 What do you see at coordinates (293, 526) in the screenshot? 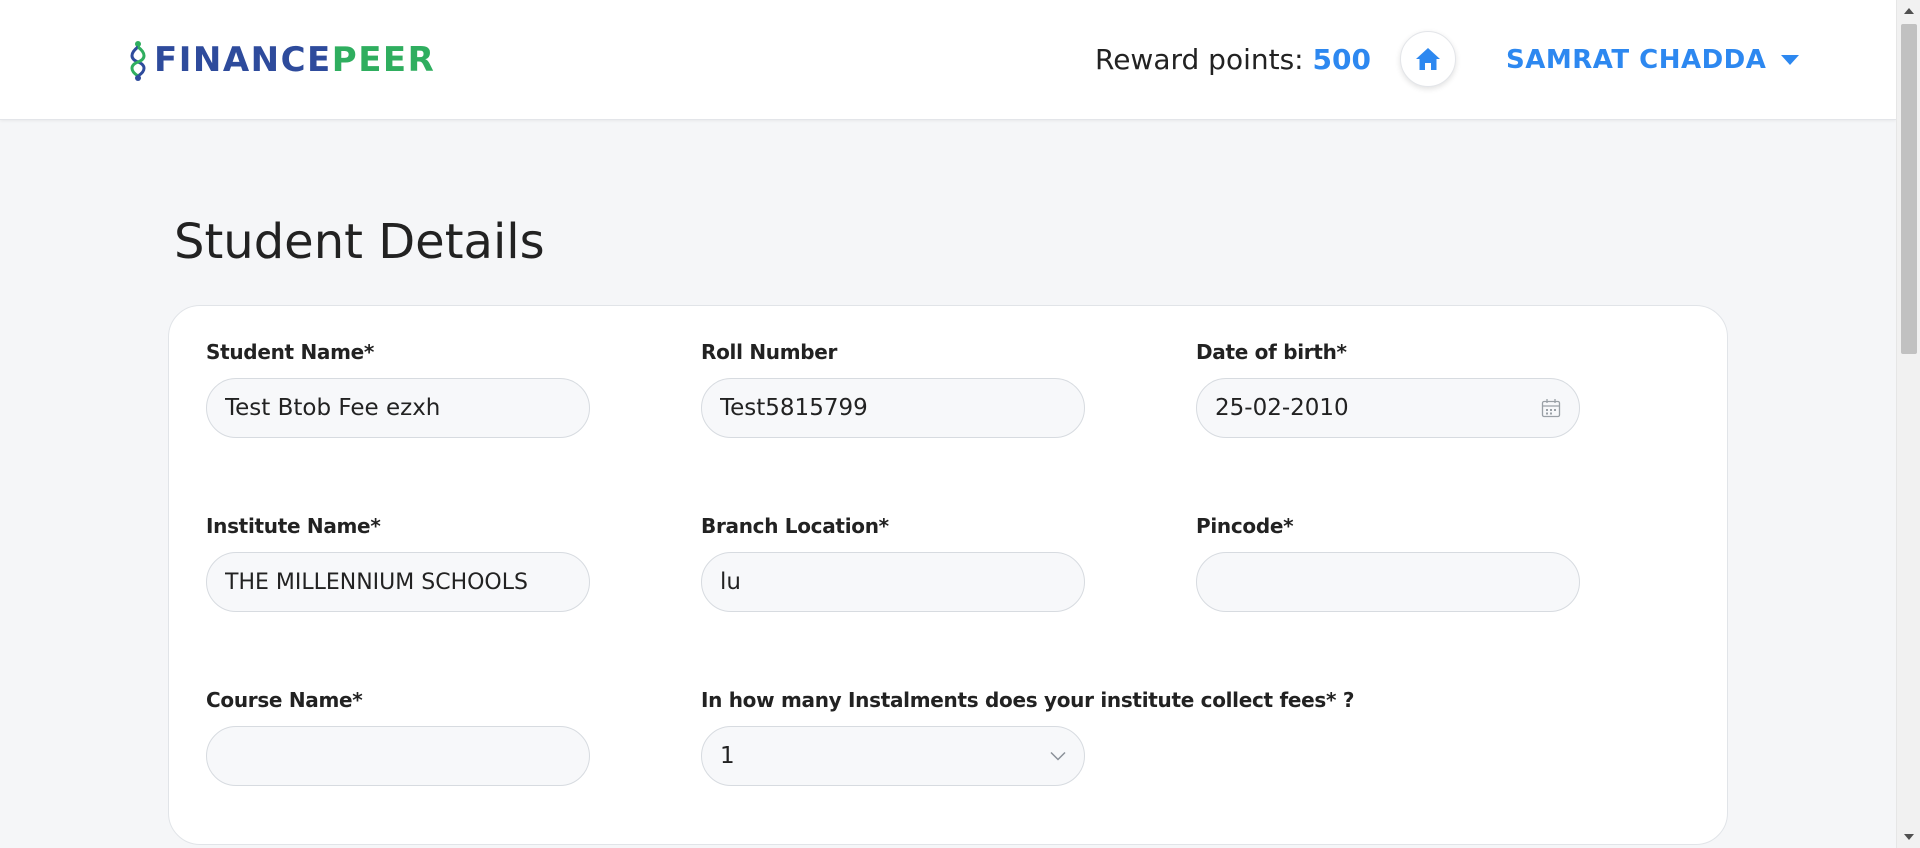
I see `institute-name-label: Institute Name*` at bounding box center [293, 526].